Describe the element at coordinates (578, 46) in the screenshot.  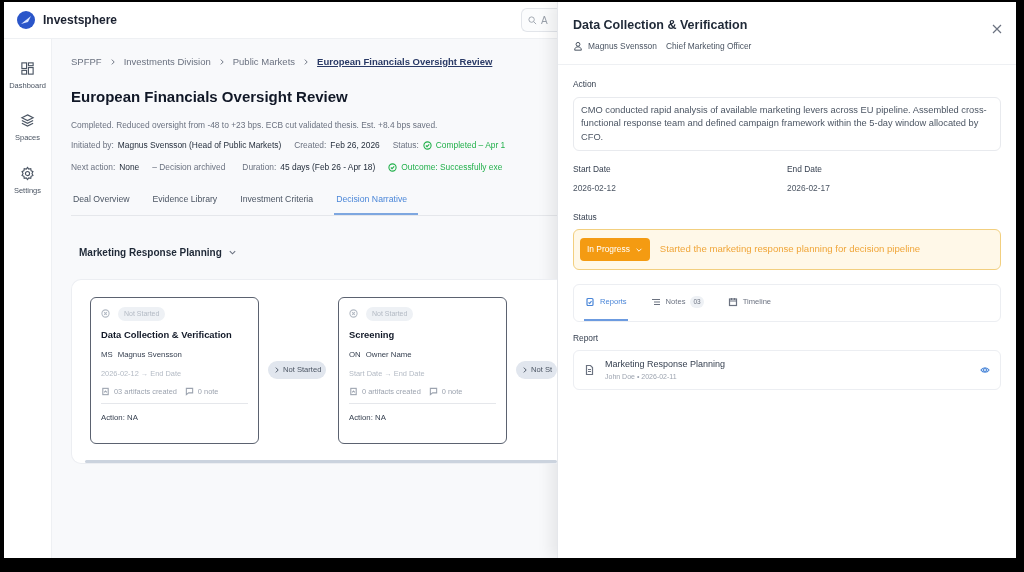
I see `person-icon` at that location.